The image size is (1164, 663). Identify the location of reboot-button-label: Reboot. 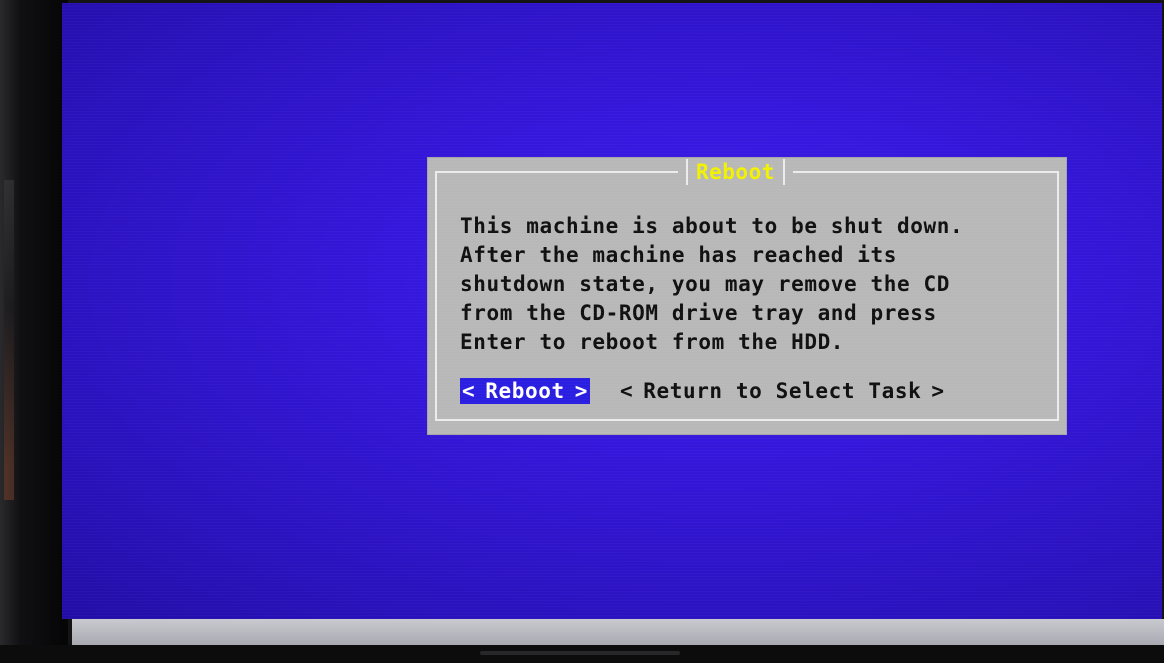
(525, 391).